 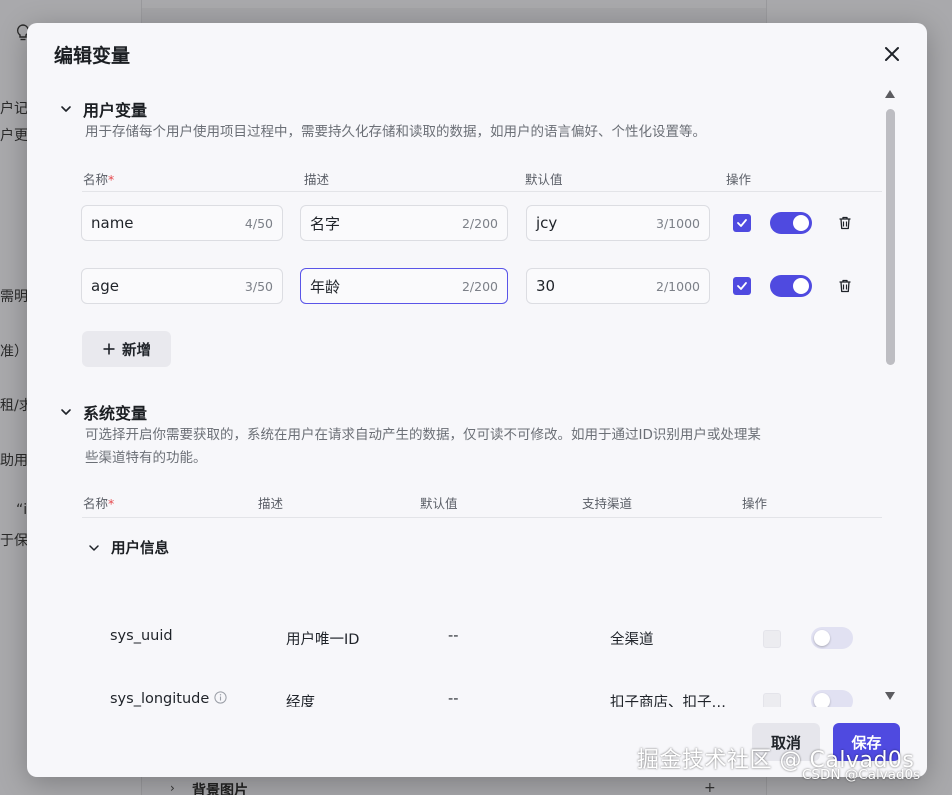 What do you see at coordinates (618, 286) in the screenshot?
I see `variable-default-input: 30 2/1000` at bounding box center [618, 286].